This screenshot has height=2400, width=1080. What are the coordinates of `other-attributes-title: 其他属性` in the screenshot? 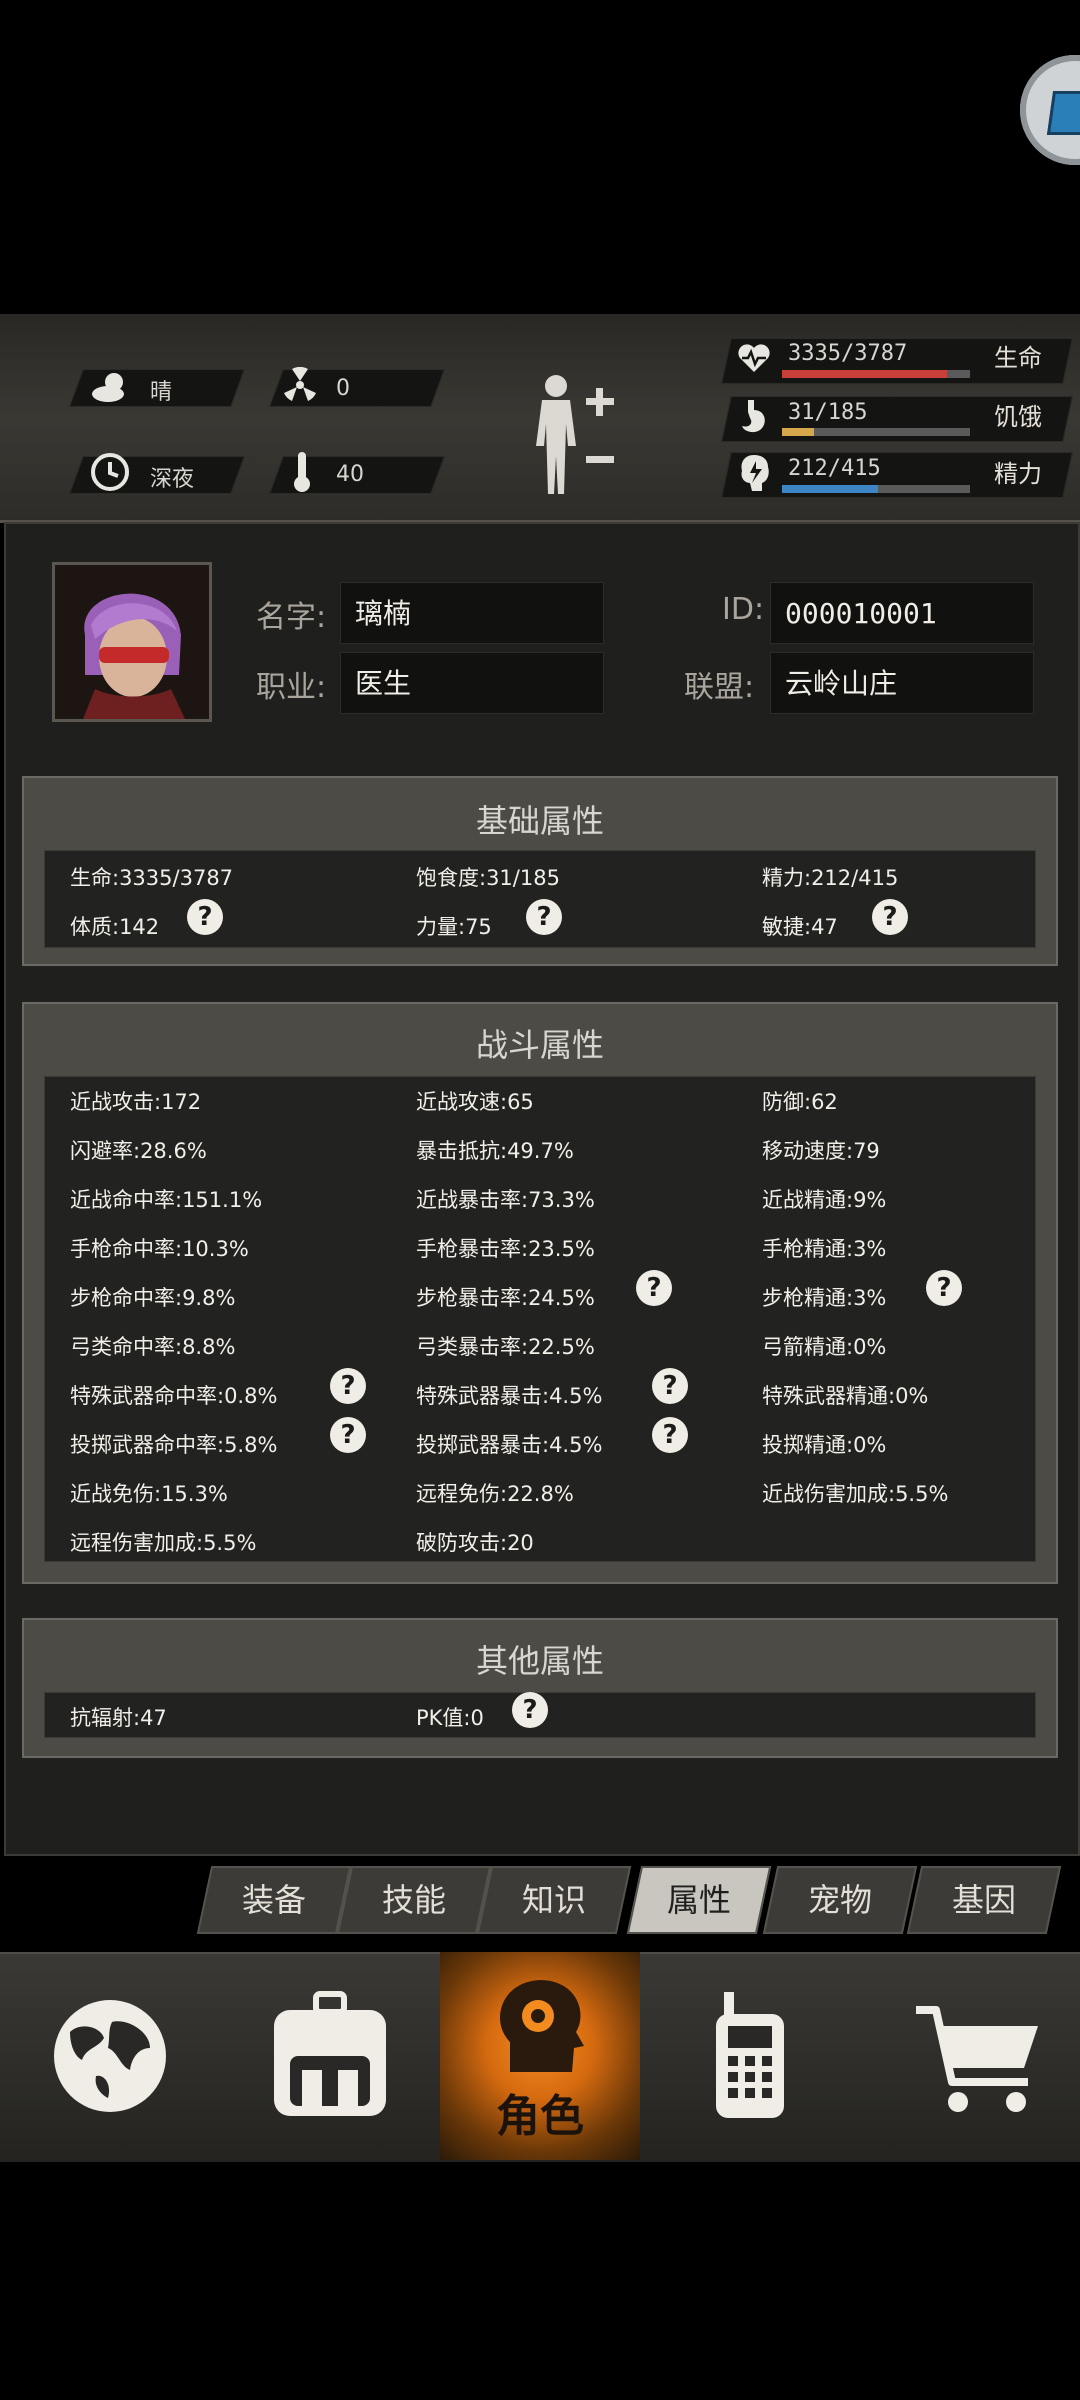 It's located at (539, 1661).